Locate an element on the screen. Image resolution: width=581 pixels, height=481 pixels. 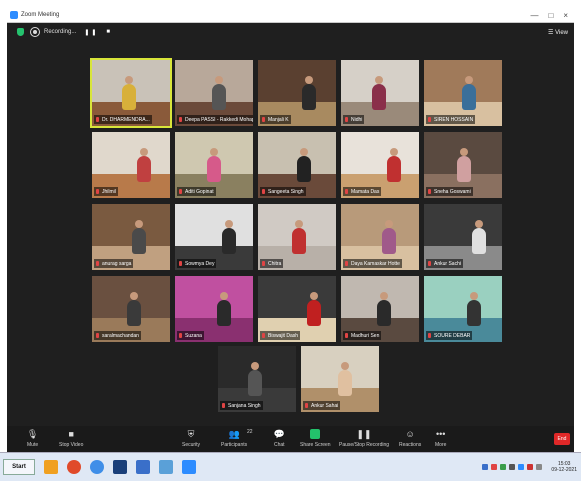
participant-name: Nidhi is located at coordinates (357, 119).